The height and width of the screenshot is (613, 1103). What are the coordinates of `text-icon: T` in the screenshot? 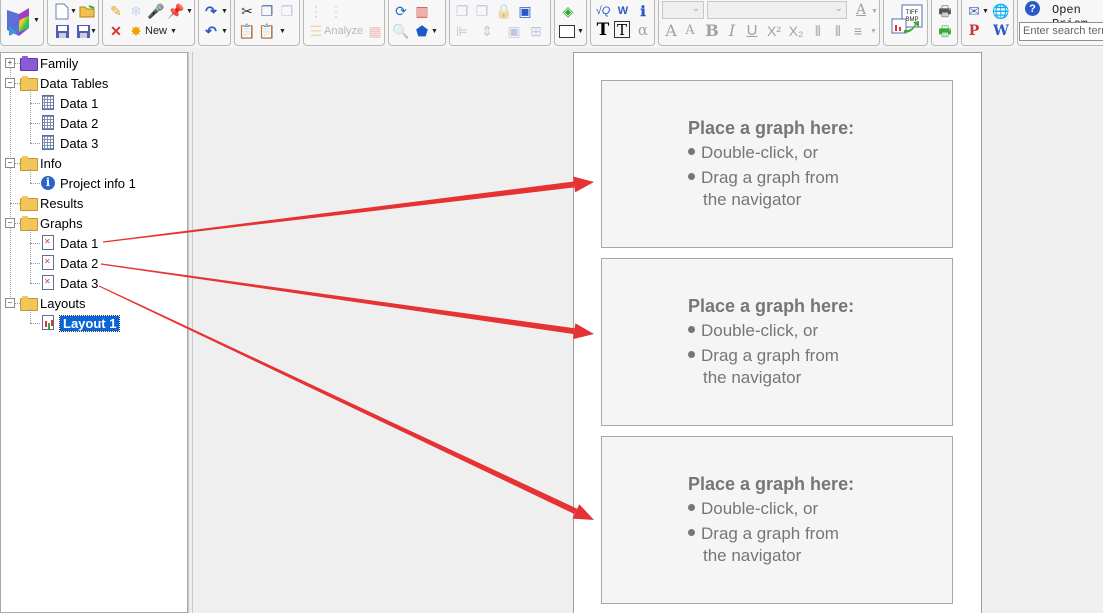 It's located at (603, 30).